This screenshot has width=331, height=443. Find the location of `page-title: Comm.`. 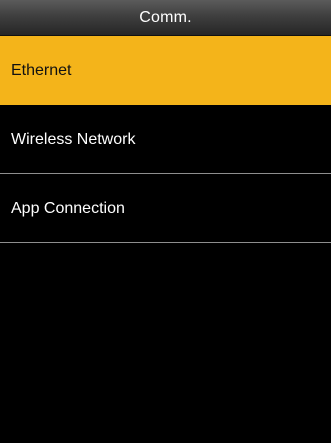

page-title: Comm. is located at coordinates (165, 17).